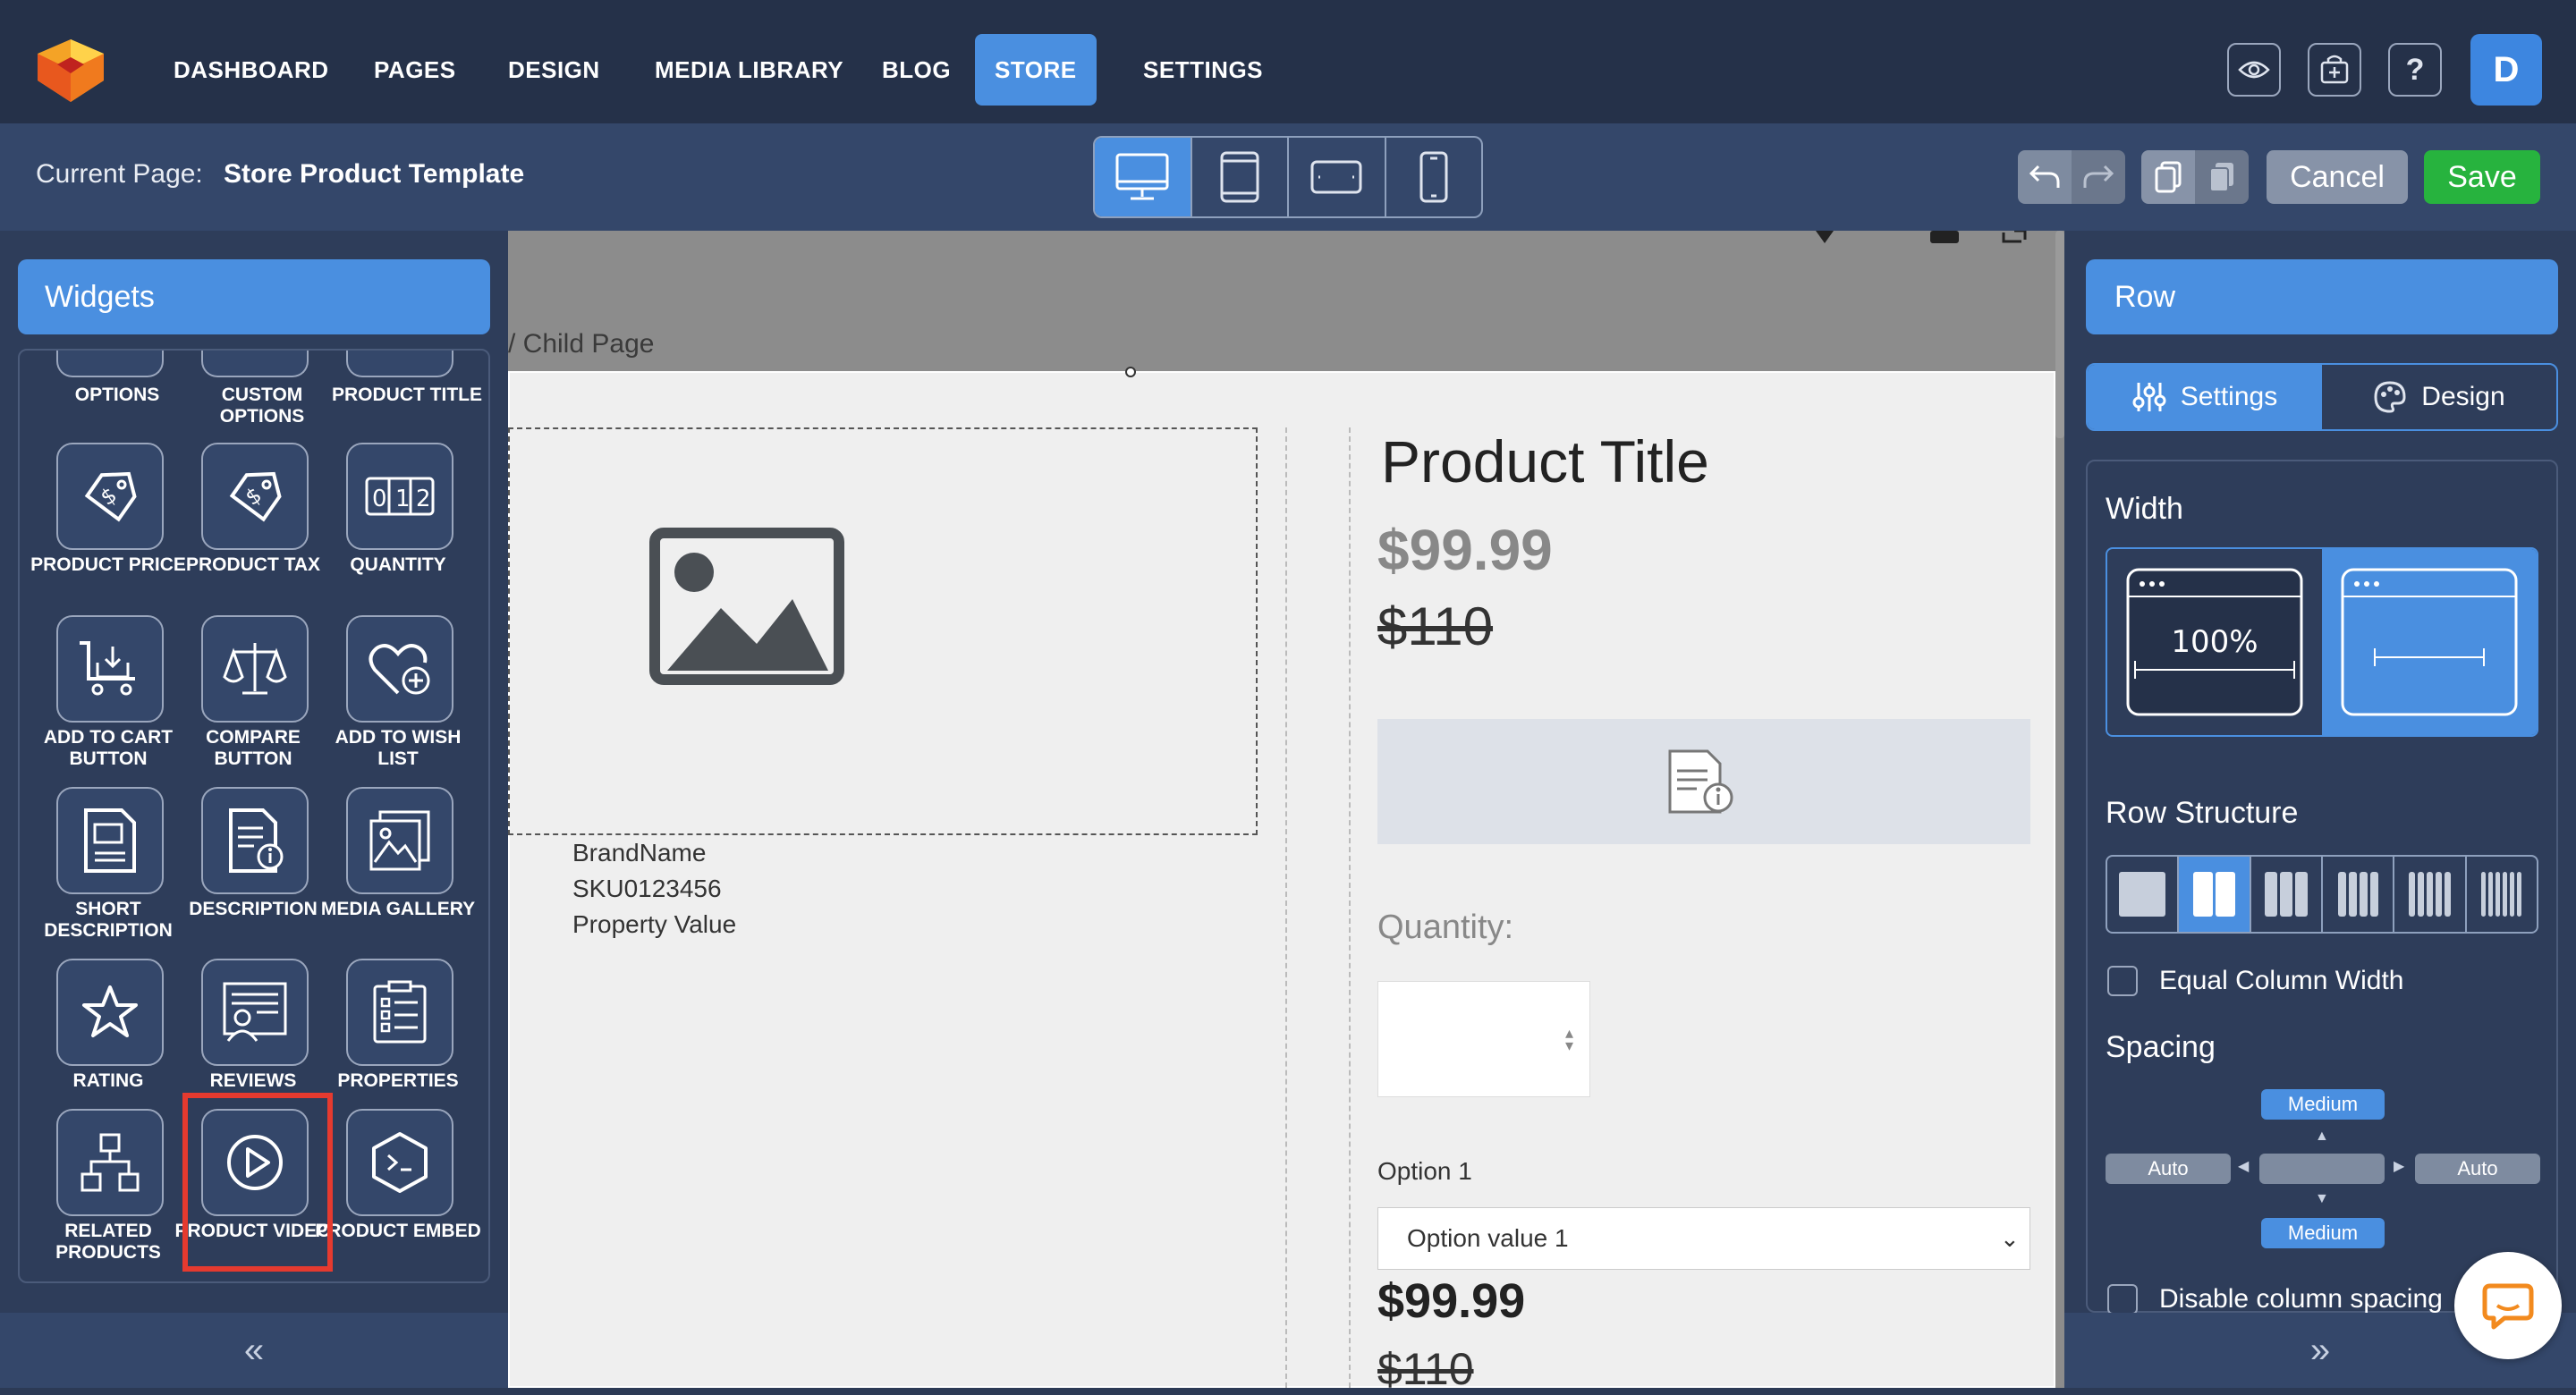  I want to click on nav-store: STORE, so click(1036, 70).